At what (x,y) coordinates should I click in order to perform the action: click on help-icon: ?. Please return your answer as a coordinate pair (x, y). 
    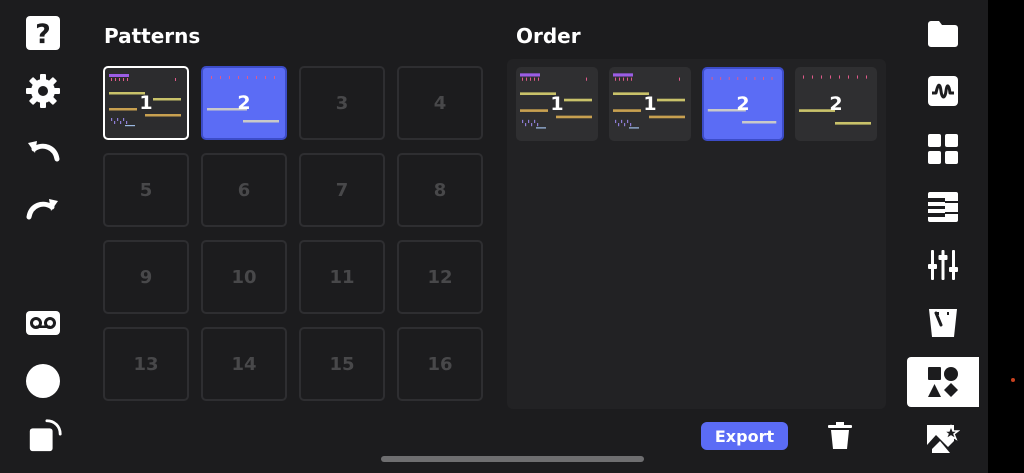
    Looking at the image, I should click on (43, 33).